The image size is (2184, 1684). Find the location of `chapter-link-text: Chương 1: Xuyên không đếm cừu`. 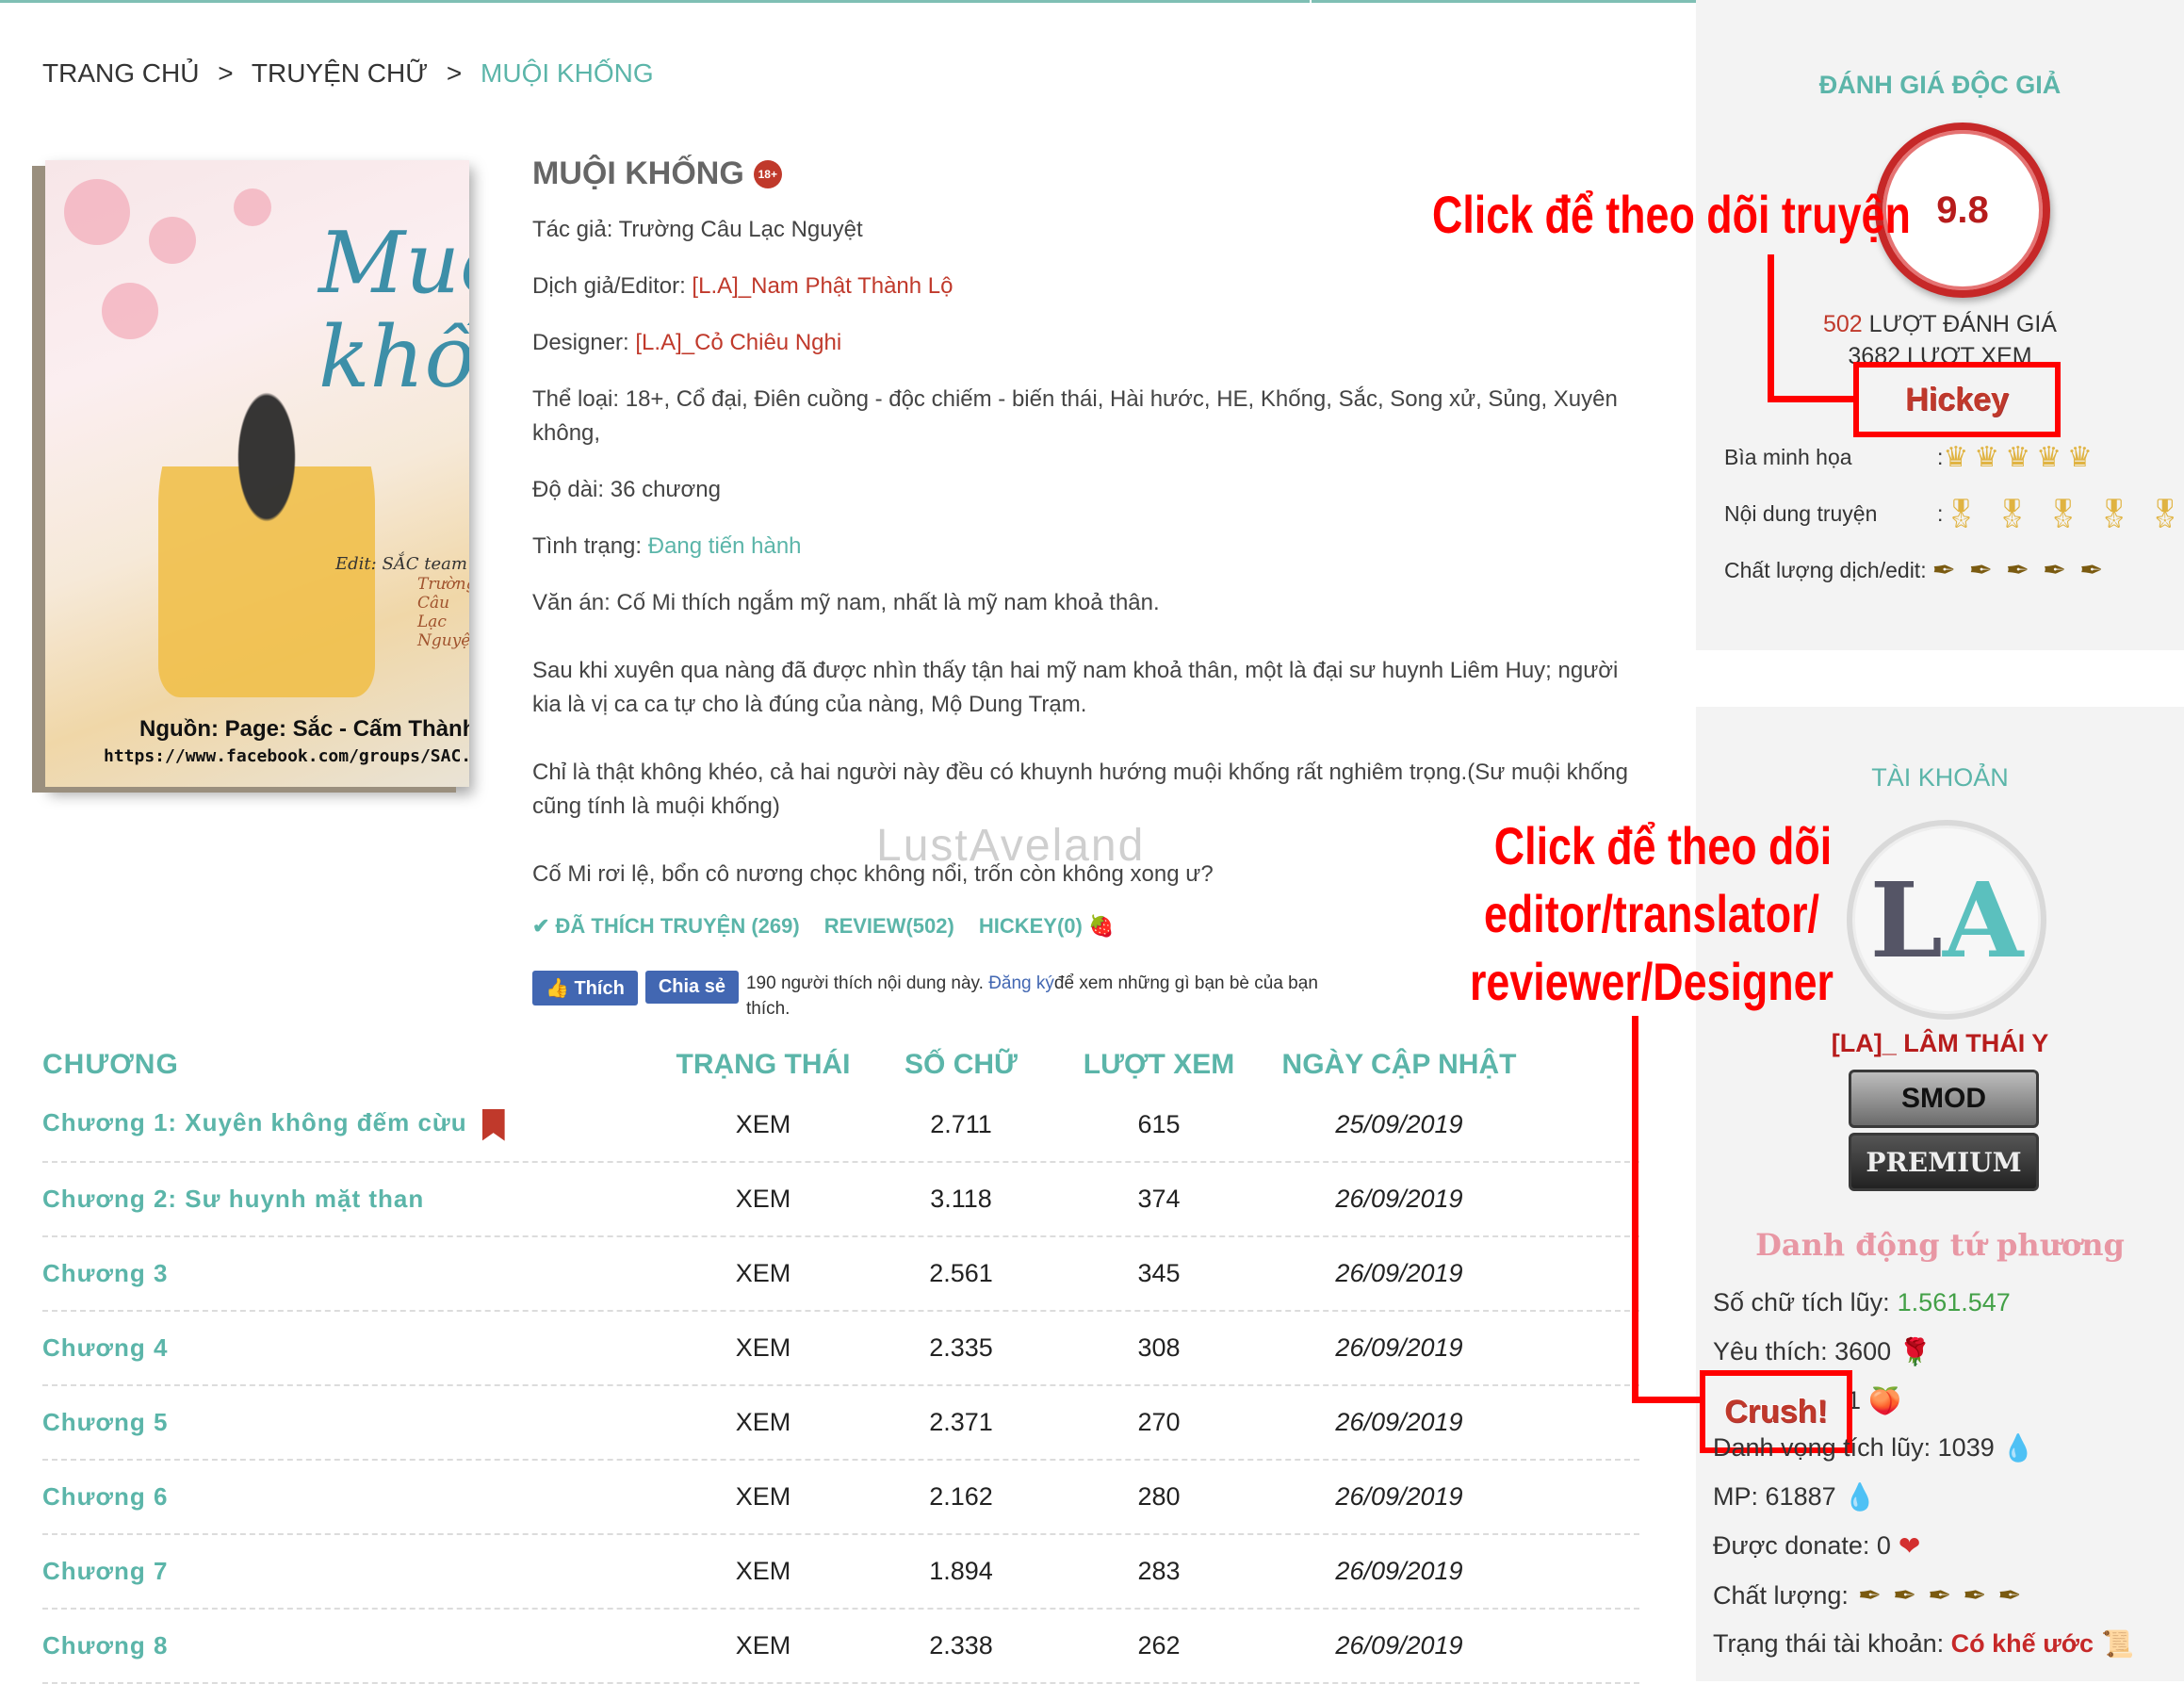

chapter-link-text: Chương 1: Xuyên không đếm cừu is located at coordinates (254, 1122).